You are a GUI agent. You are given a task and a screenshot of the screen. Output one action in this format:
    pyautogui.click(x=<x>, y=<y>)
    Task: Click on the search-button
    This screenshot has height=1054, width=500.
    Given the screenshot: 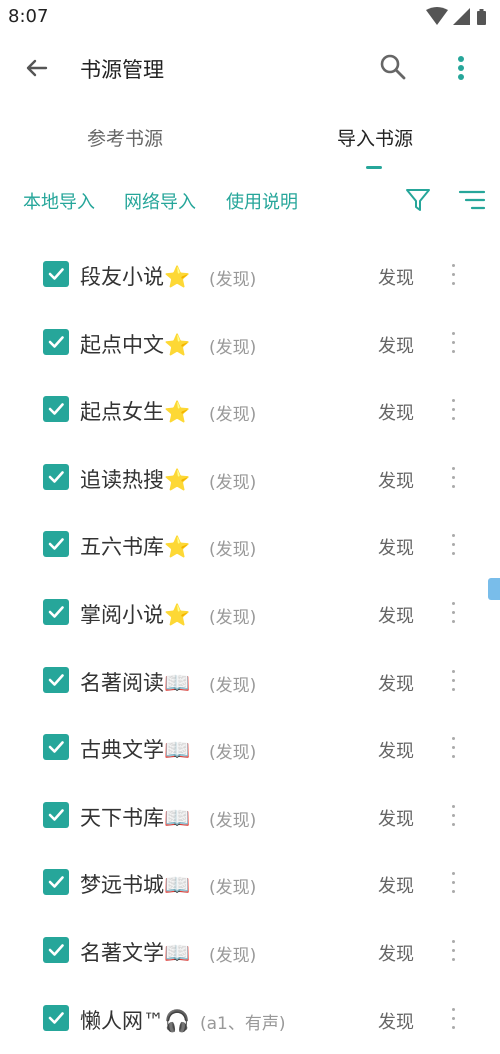 What is the action you would take?
    pyautogui.click(x=393, y=67)
    